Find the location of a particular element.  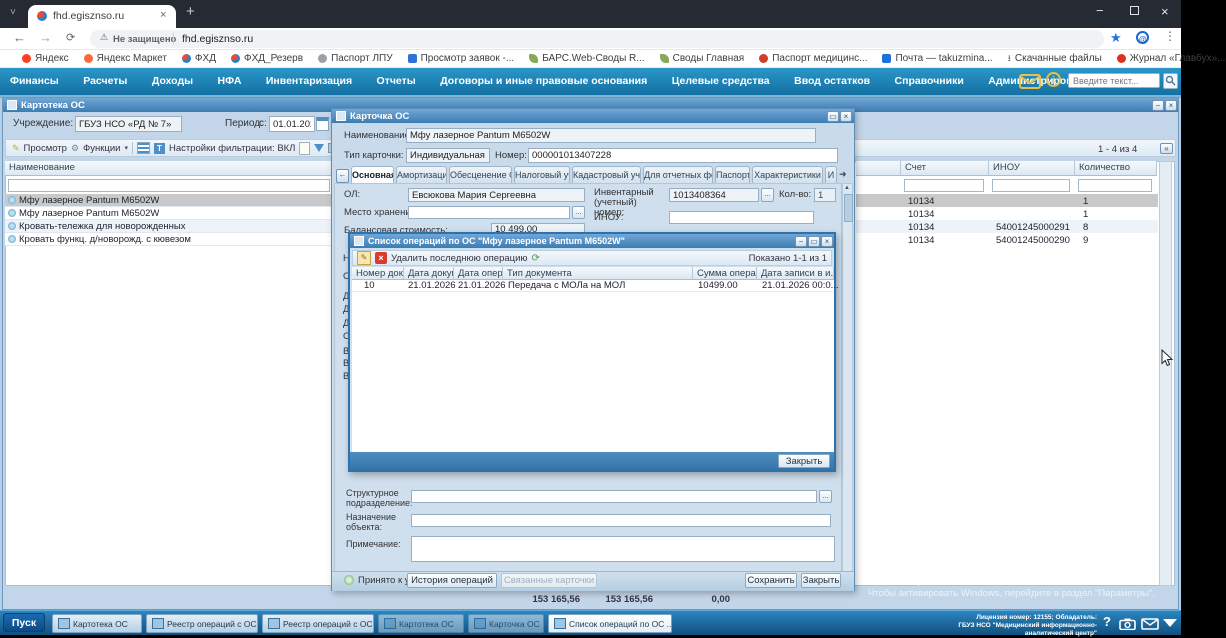

card-name-field is located at coordinates (611, 135).